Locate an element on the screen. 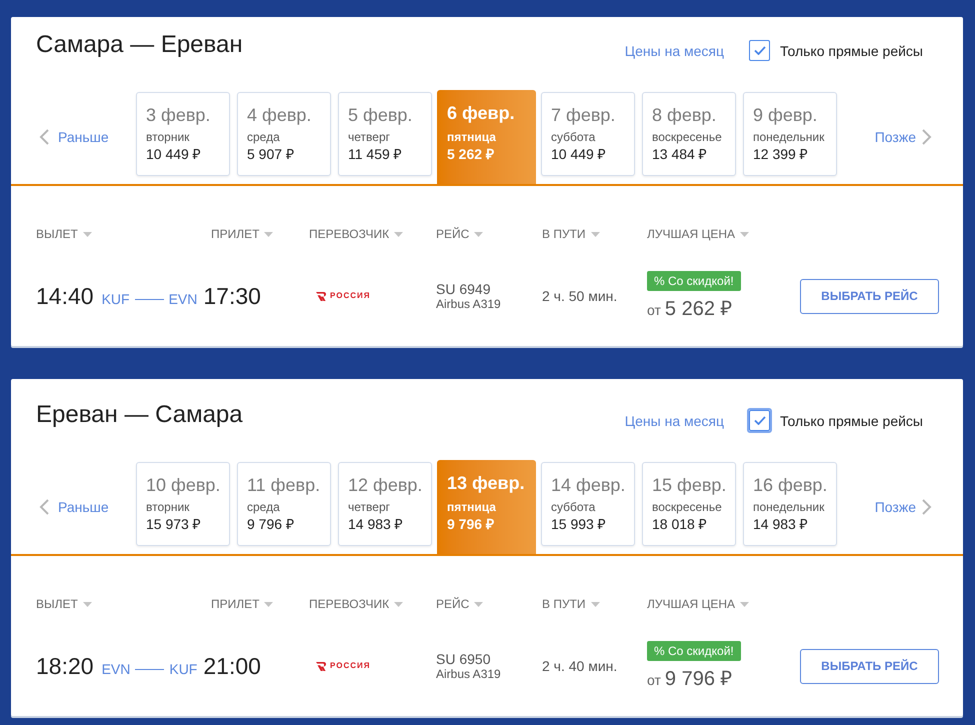  date-tile: 14 февр. суббота 15 993 ₽ is located at coordinates (588, 504).